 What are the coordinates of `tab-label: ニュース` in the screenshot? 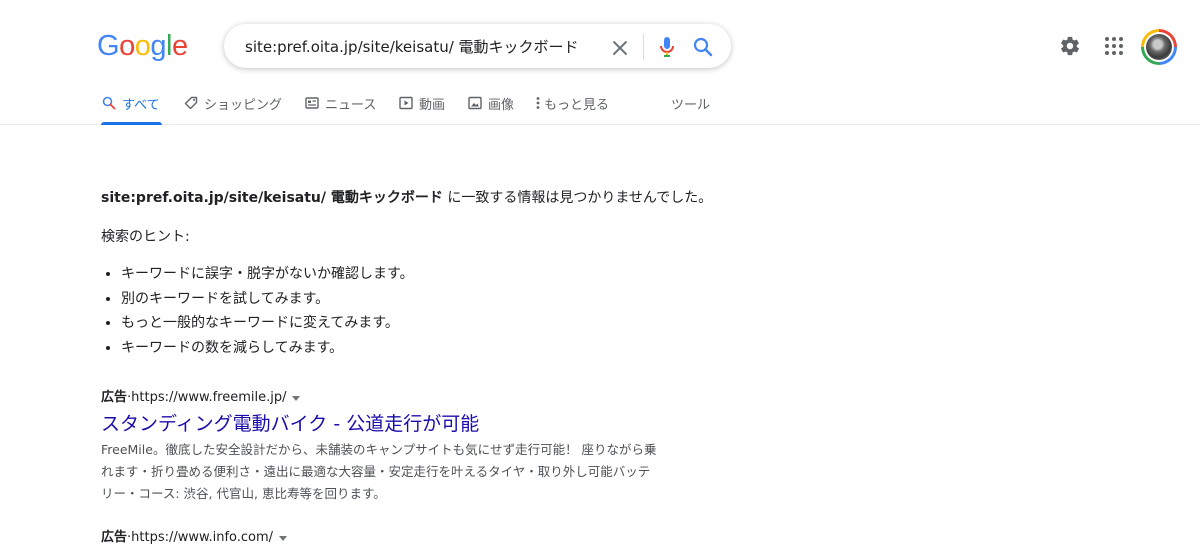 It's located at (351, 105).